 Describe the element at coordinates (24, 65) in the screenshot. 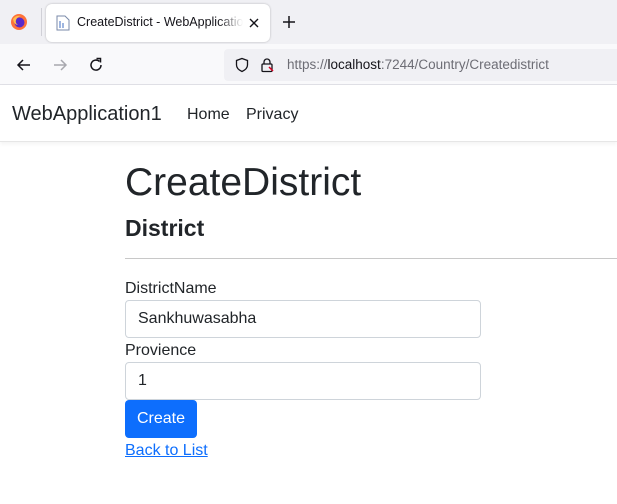

I see `back-arrow-icon` at that location.